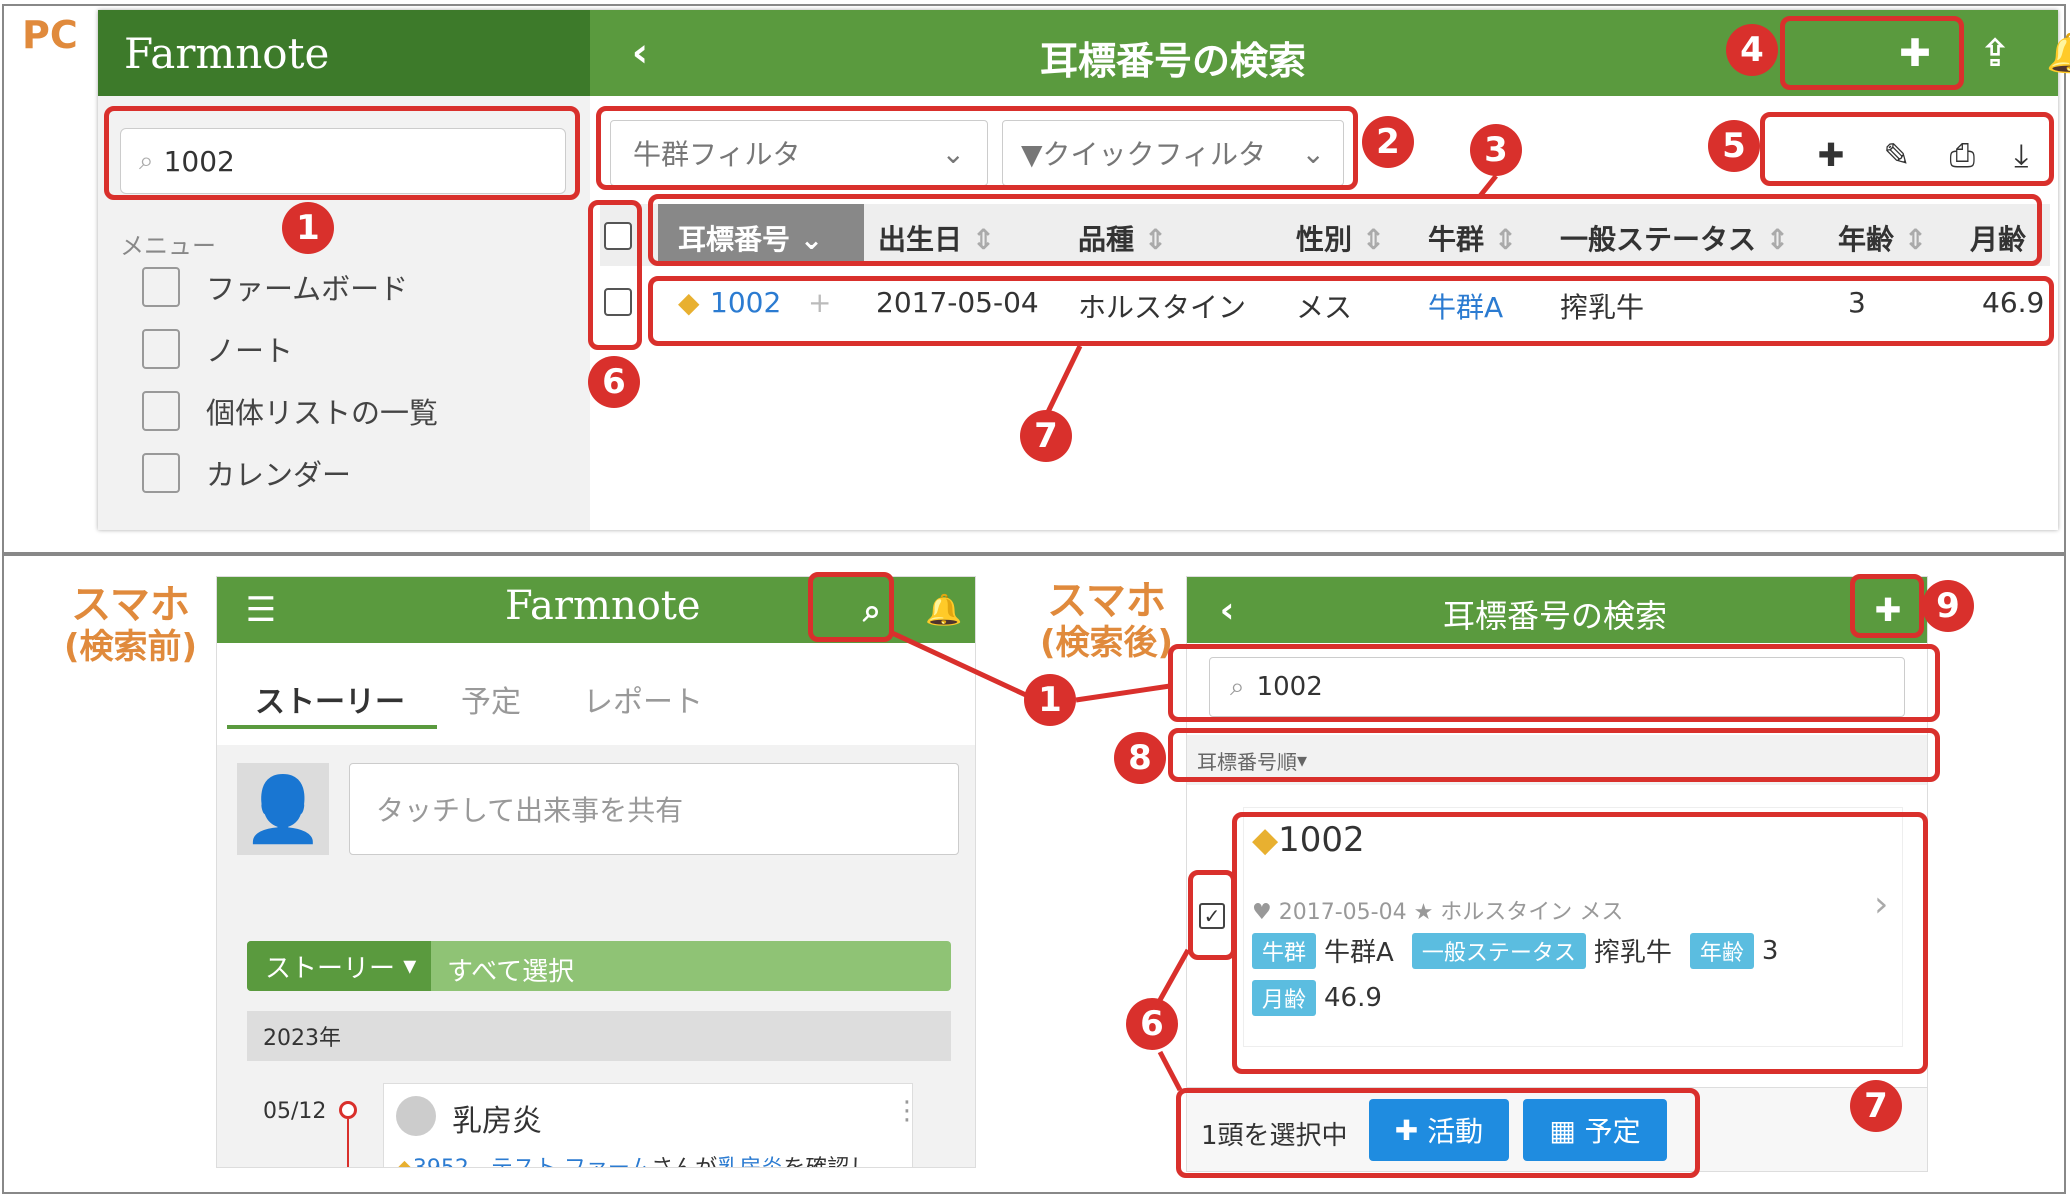  I want to click on callout-lines-pc, so click(1271, 294).